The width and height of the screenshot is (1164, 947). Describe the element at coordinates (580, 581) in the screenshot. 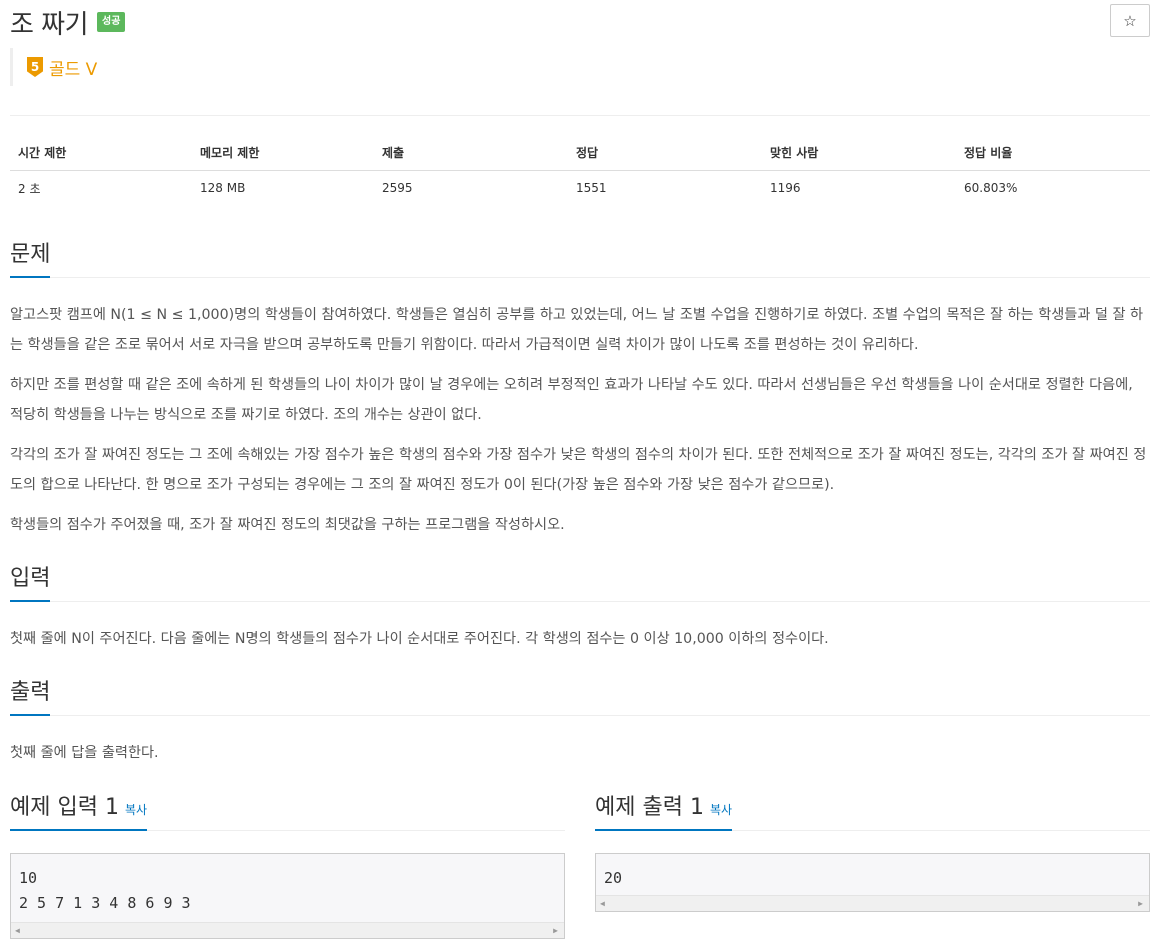

I see `input-section-header: 입력` at that location.